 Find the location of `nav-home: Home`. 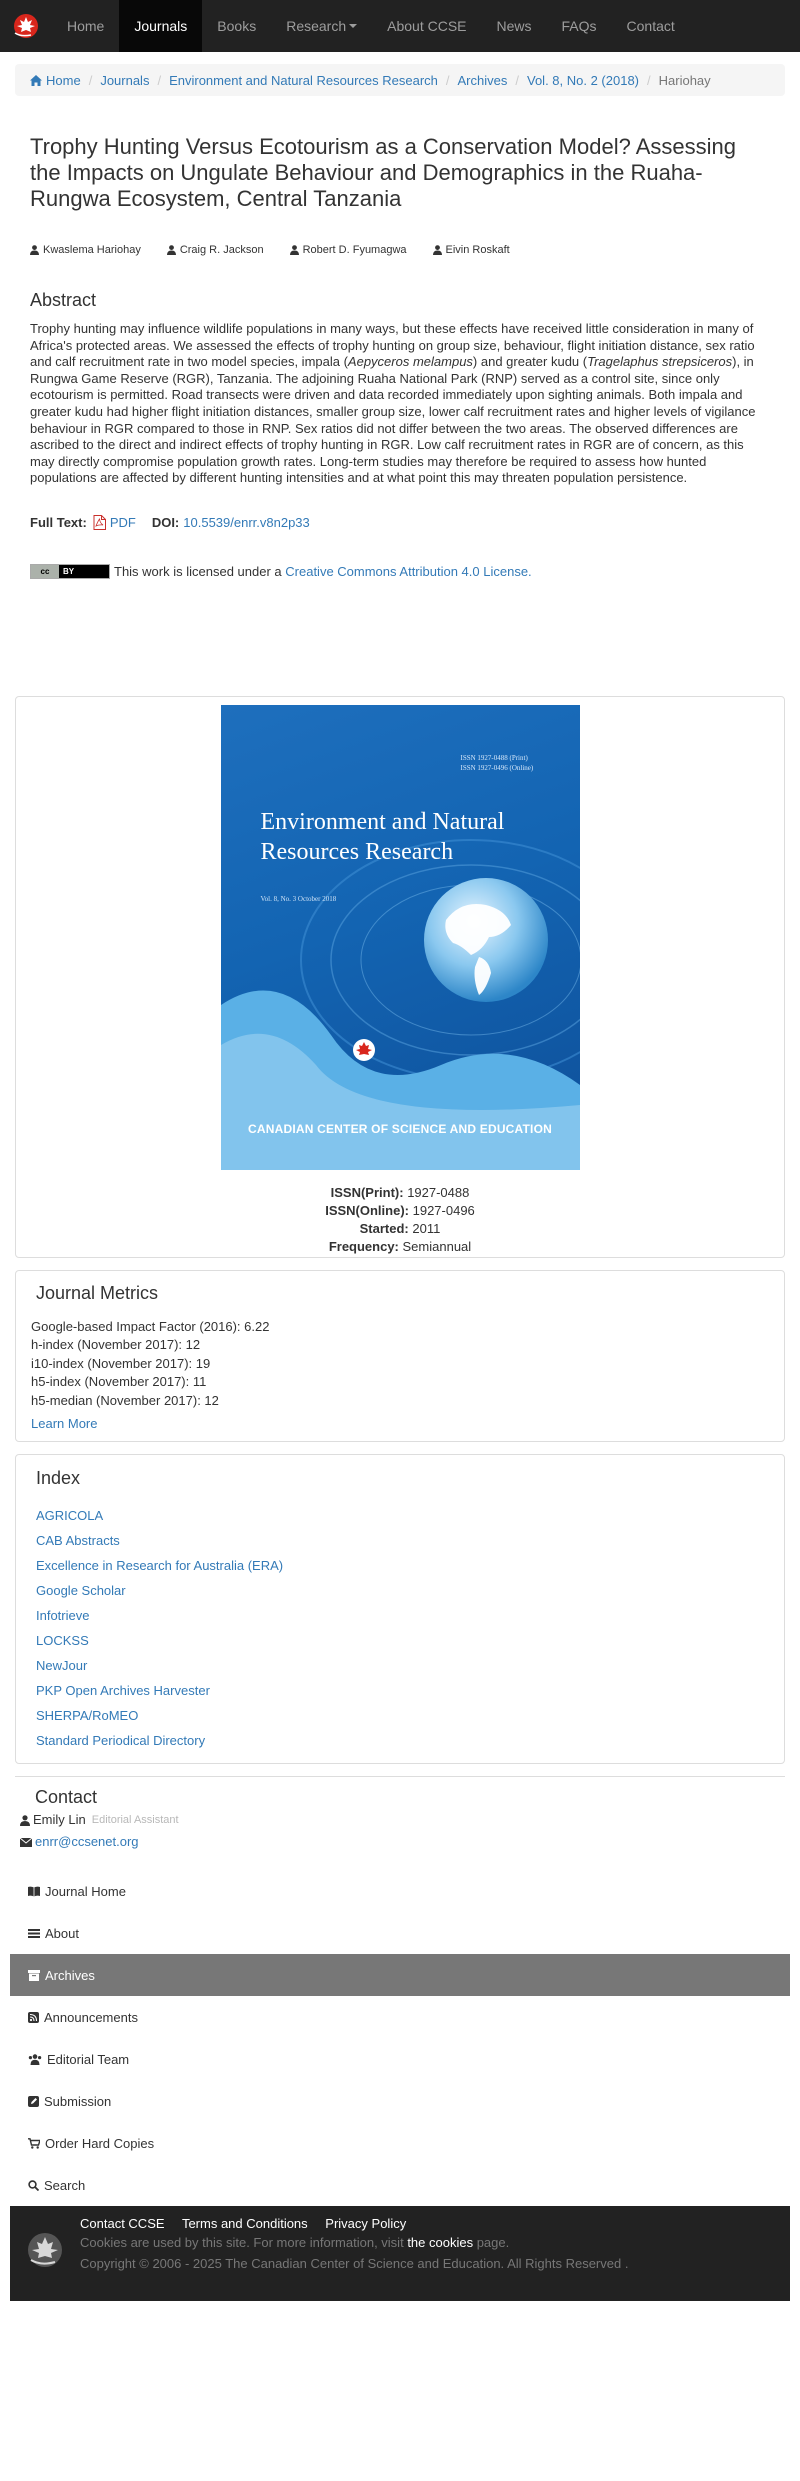

nav-home: Home is located at coordinates (85, 26).